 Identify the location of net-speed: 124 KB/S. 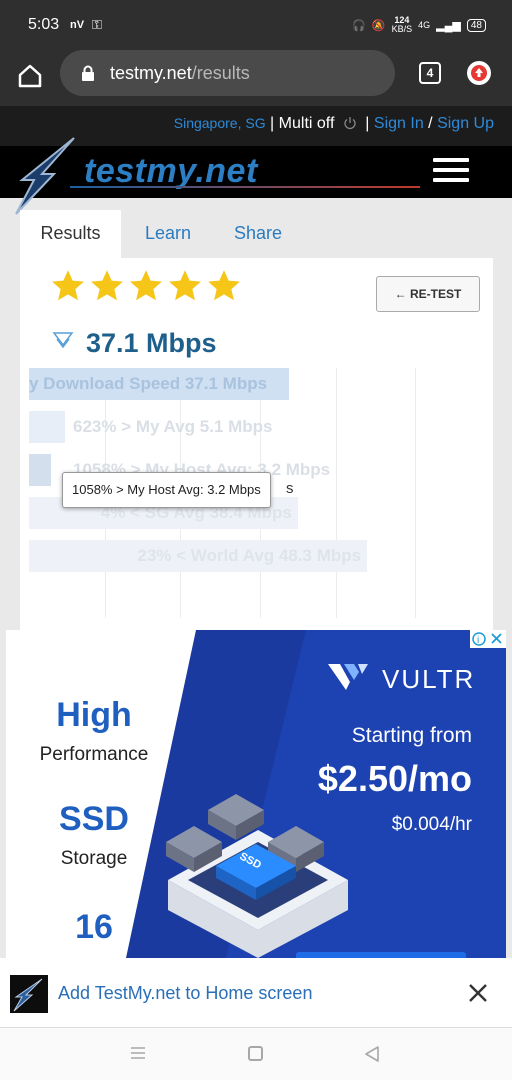
(402, 24).